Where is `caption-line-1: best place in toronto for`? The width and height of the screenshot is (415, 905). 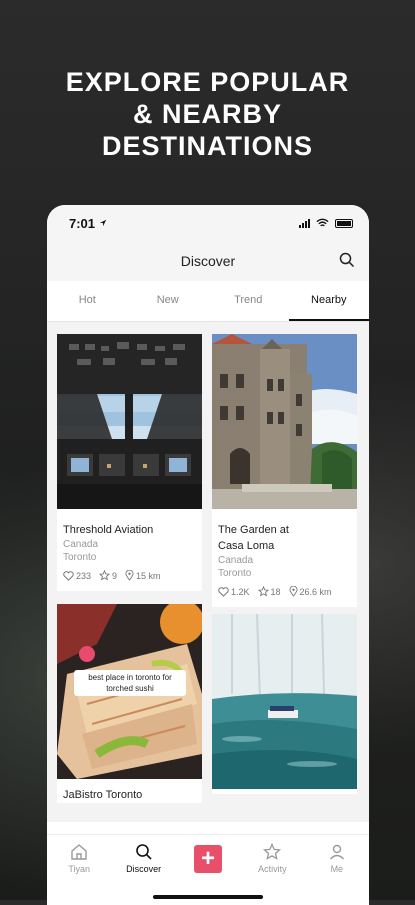
caption-line-1: best place in toronto for is located at coordinates (130, 677).